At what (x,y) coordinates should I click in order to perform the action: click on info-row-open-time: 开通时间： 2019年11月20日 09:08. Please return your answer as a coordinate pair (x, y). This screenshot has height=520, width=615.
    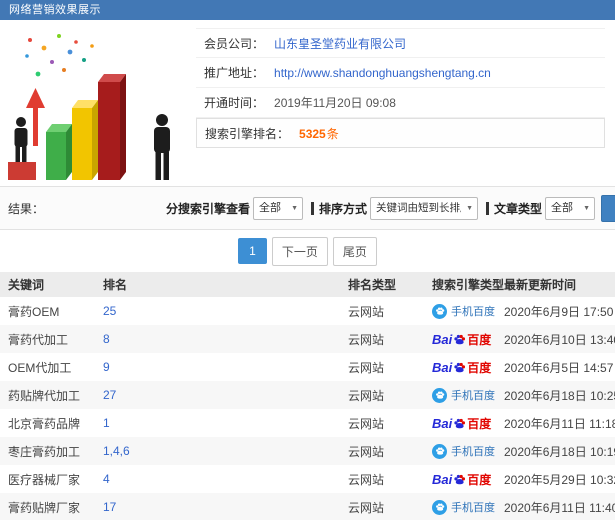
    Looking at the image, I should click on (400, 103).